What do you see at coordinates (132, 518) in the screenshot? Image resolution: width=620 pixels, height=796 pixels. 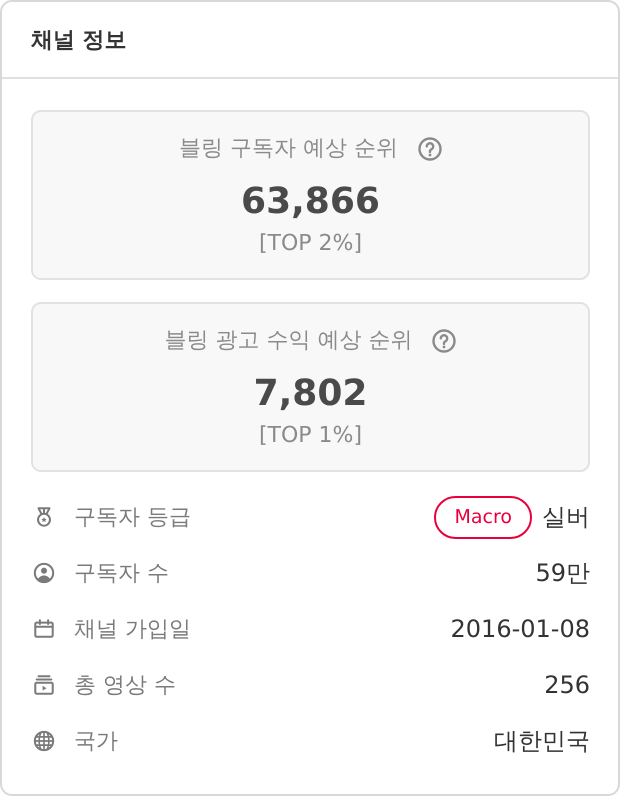 I see `detail-label: 구독자 등급` at bounding box center [132, 518].